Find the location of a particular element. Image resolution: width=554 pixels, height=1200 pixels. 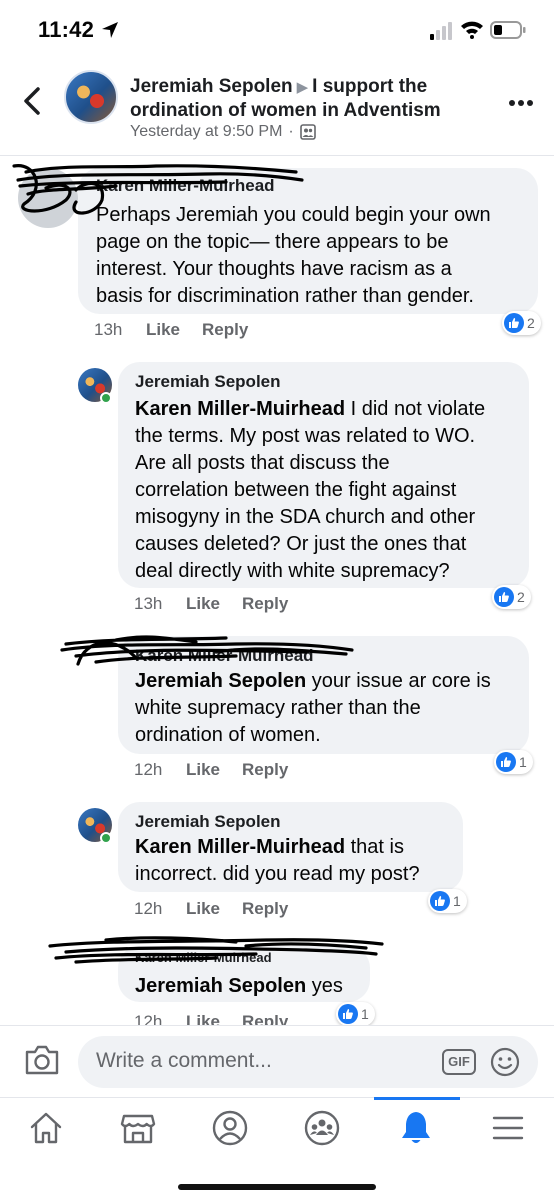

status-bar: 11:42 is located at coordinates (277, 30).